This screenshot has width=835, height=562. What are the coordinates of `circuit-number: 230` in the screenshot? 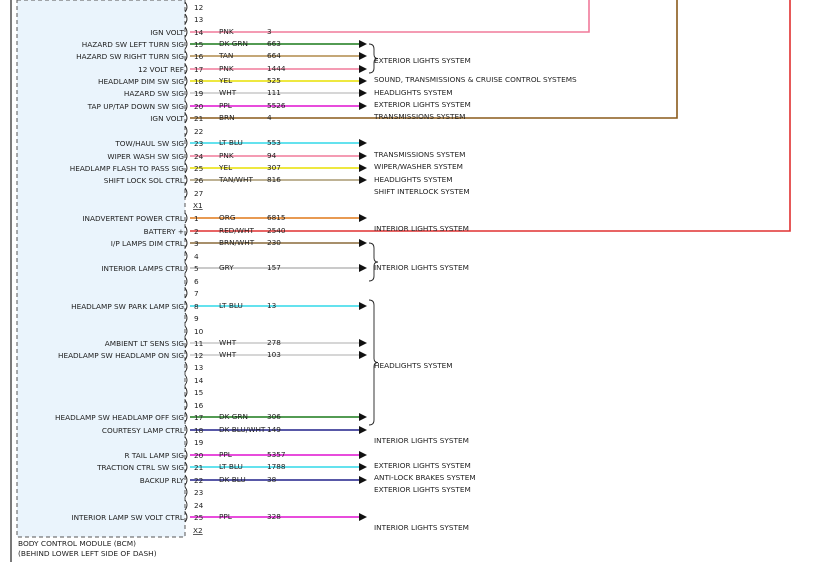 It's located at (274, 242).